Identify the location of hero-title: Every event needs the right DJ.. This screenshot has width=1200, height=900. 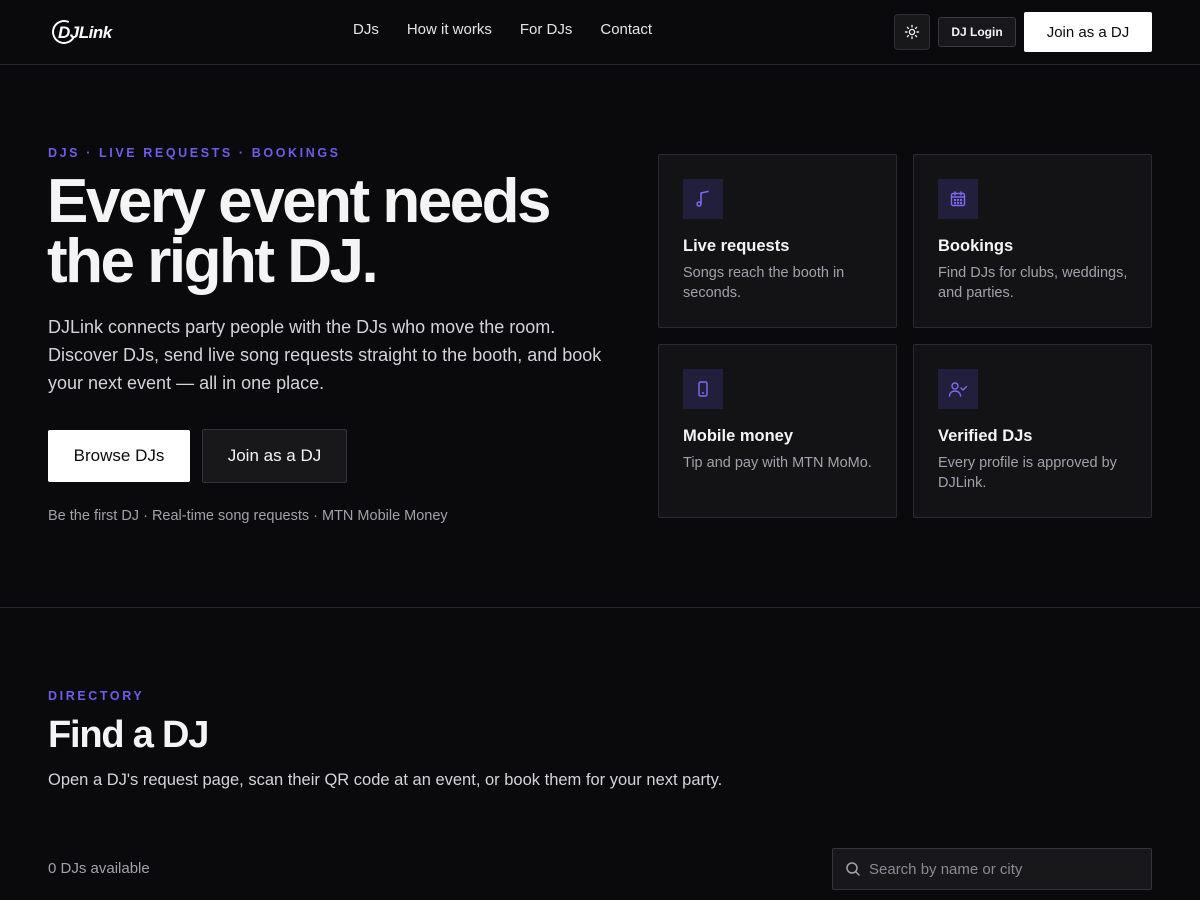
(299, 231).